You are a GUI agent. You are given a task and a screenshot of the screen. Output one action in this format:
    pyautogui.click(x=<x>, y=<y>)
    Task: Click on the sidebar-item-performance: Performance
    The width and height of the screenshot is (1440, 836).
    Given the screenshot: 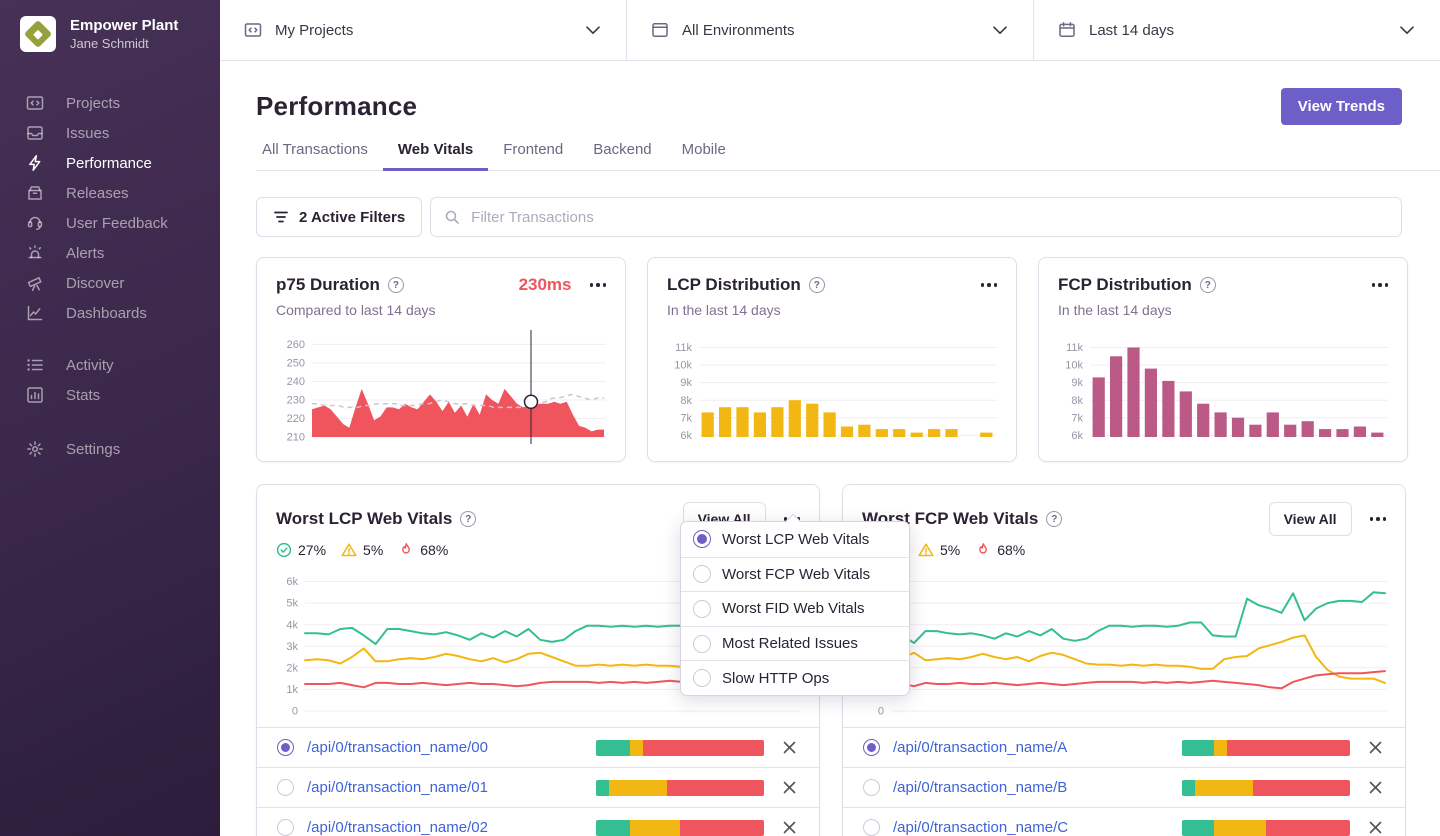 What is the action you would take?
    pyautogui.click(x=110, y=163)
    